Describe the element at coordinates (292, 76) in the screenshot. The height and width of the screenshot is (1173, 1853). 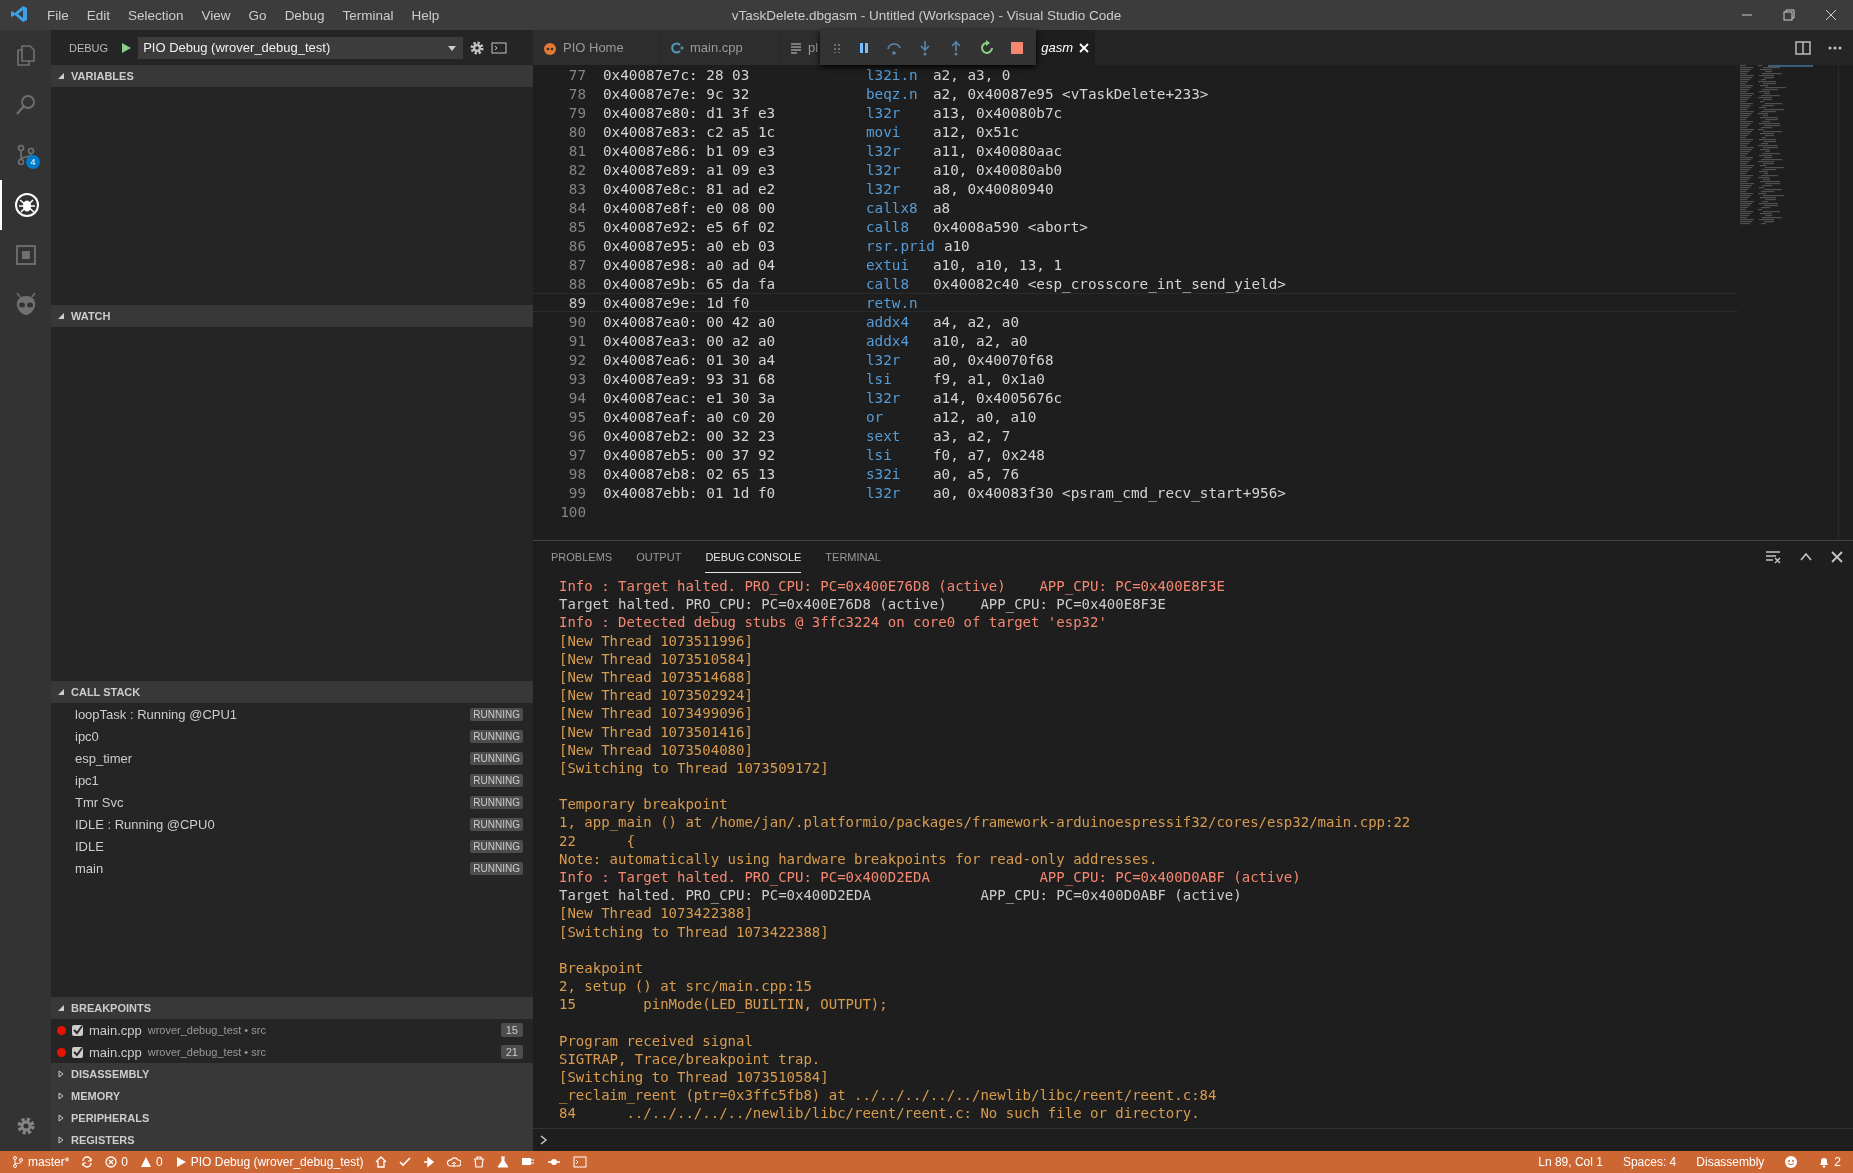
I see `section-header: VARIABLES` at that location.